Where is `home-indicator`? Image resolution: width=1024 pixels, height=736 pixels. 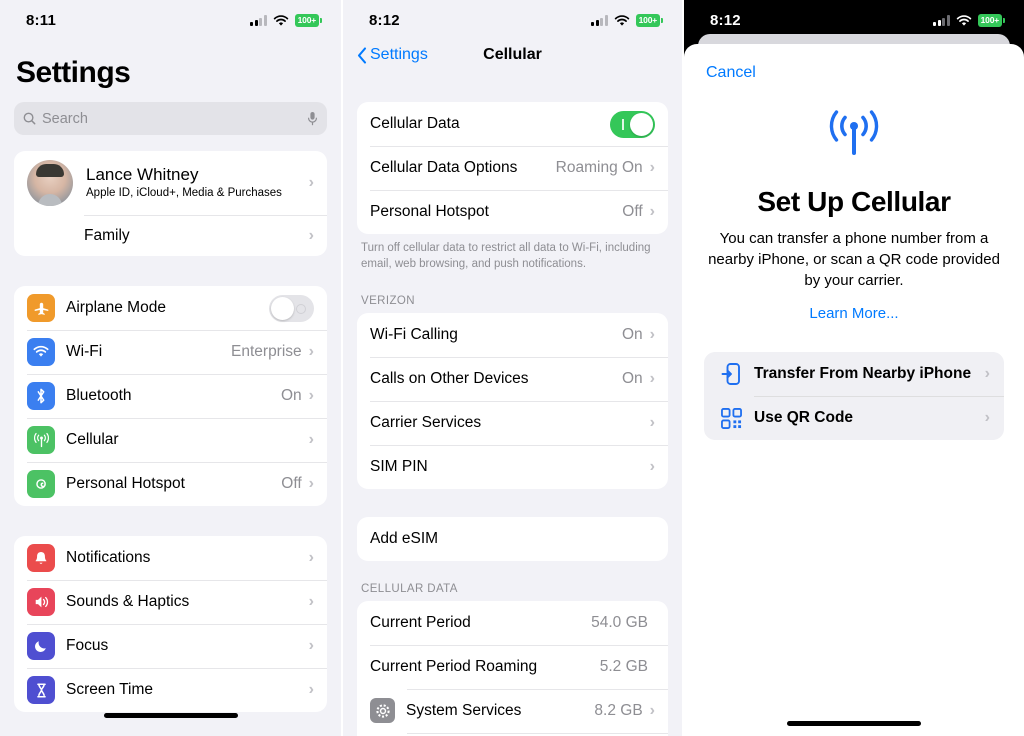 home-indicator is located at coordinates (854, 723).